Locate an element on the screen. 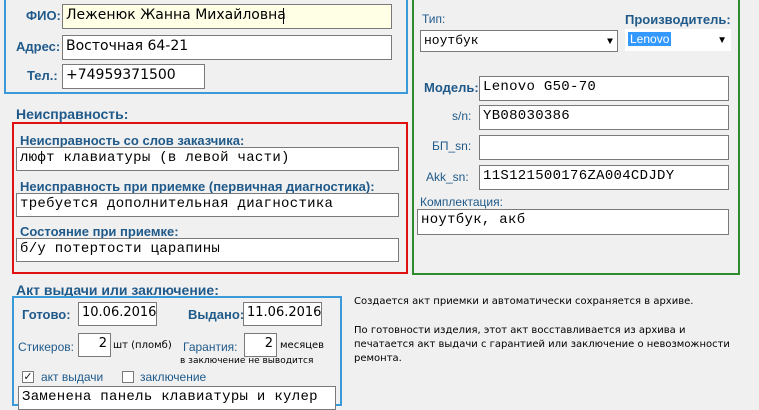 The width and height of the screenshot is (759, 410). issued-label: Выдано: is located at coordinates (216, 314).